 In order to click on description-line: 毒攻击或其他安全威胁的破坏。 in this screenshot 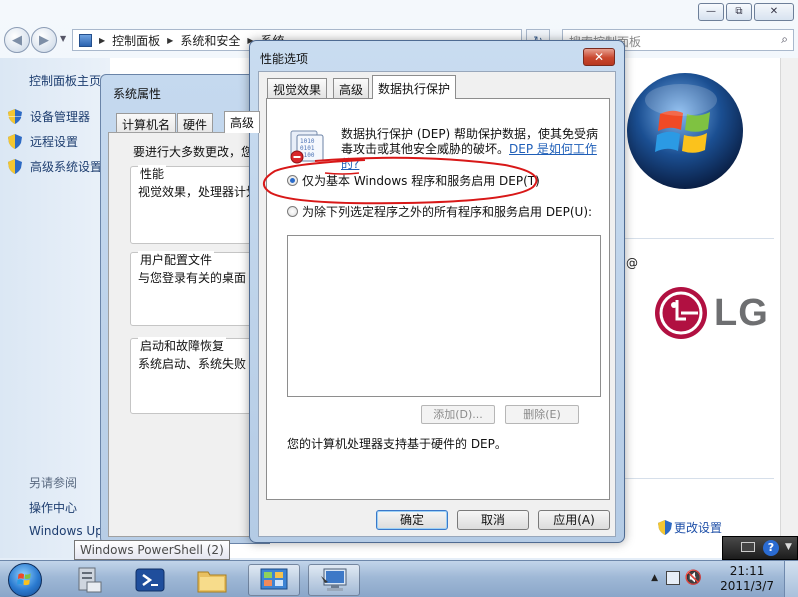, I will do `click(425, 149)`.